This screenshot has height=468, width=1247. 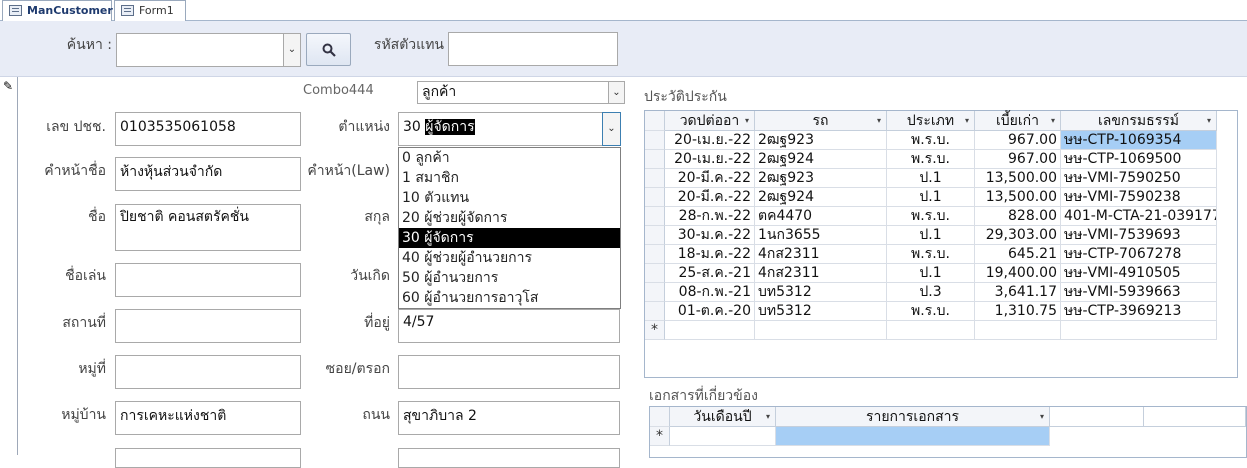 What do you see at coordinates (913, 436) in the screenshot?
I see `new-row-document-cell` at bounding box center [913, 436].